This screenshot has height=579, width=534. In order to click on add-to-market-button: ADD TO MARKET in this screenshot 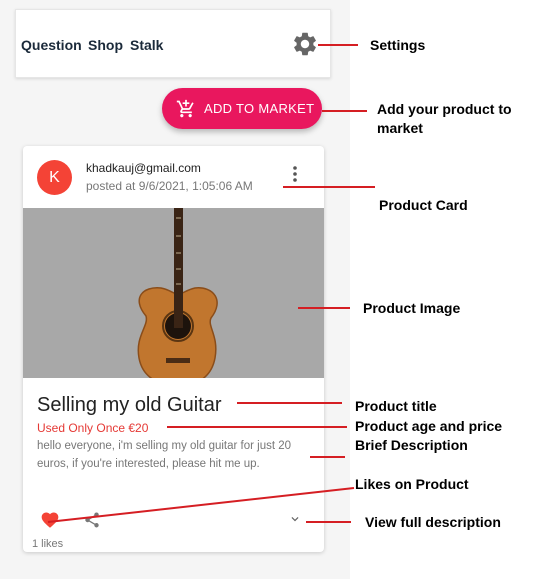, I will do `click(242, 108)`.